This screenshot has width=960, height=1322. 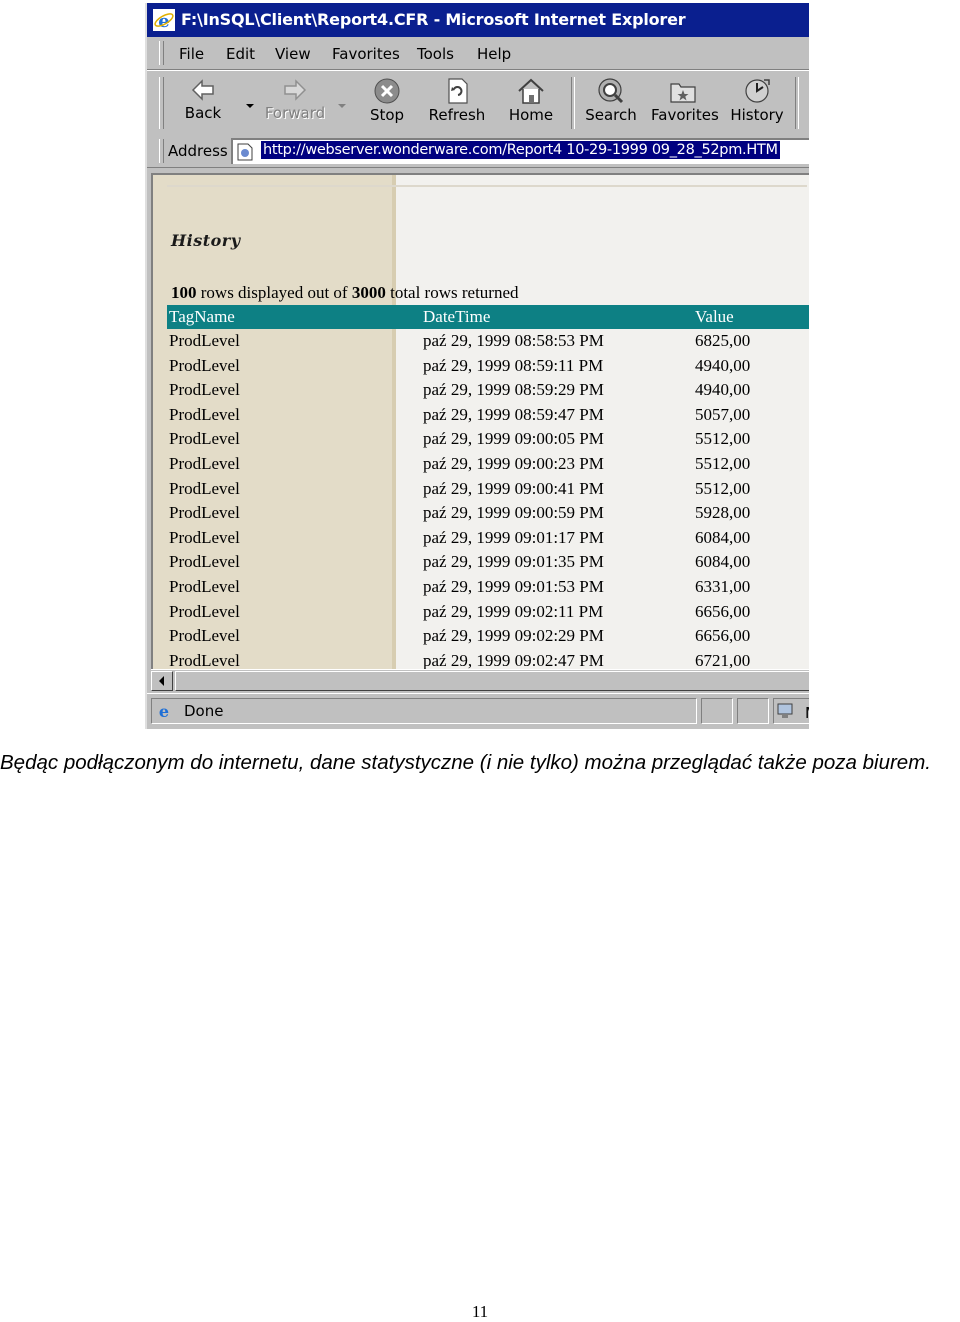 What do you see at coordinates (683, 93) in the screenshot?
I see `favorites-folder-icon` at bounding box center [683, 93].